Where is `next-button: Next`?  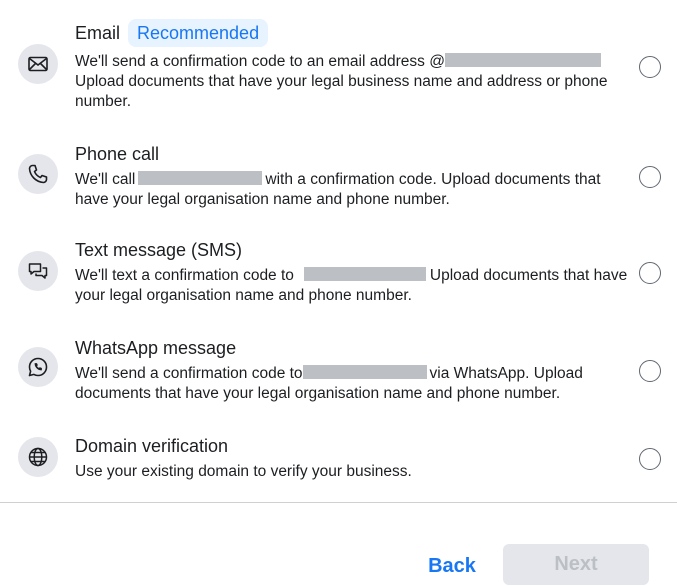 next-button: Next is located at coordinates (576, 564).